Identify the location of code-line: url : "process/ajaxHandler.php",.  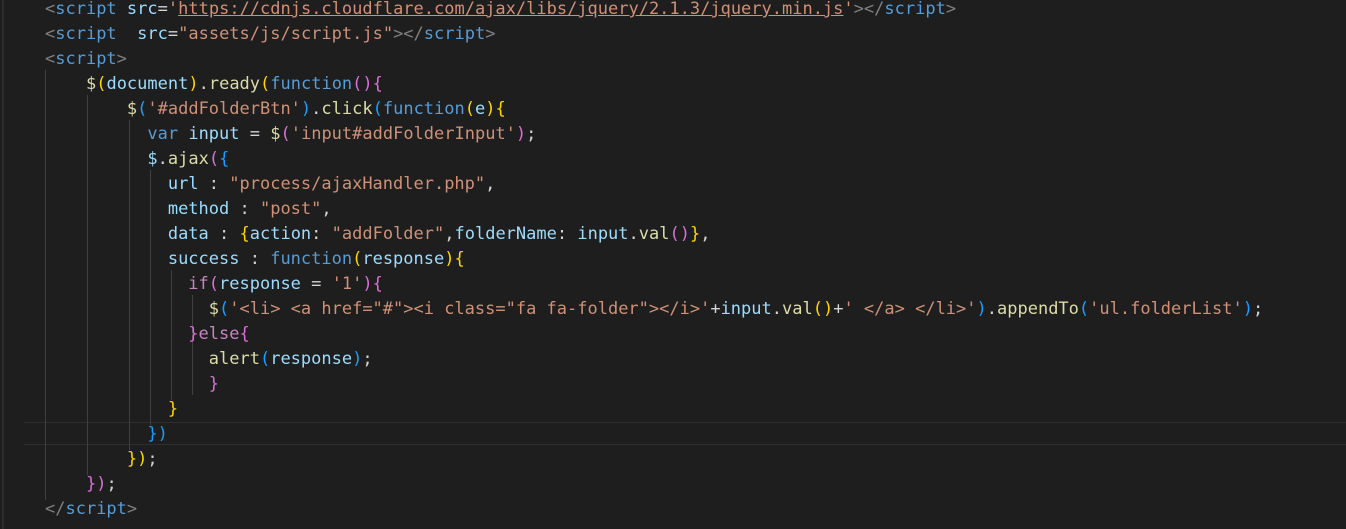
(270, 184).